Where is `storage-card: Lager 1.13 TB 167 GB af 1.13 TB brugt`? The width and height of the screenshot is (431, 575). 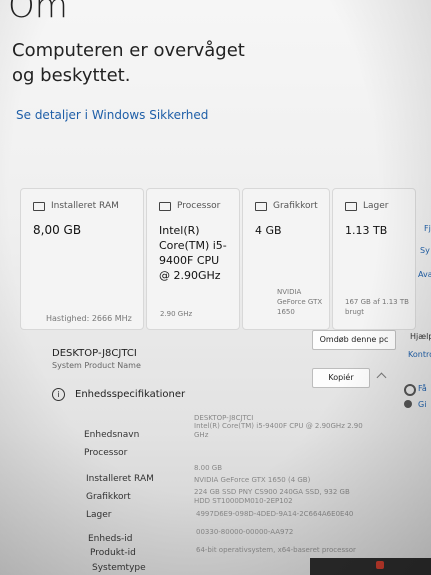 storage-card: Lager 1.13 TB 167 GB af 1.13 TB brugt is located at coordinates (374, 259).